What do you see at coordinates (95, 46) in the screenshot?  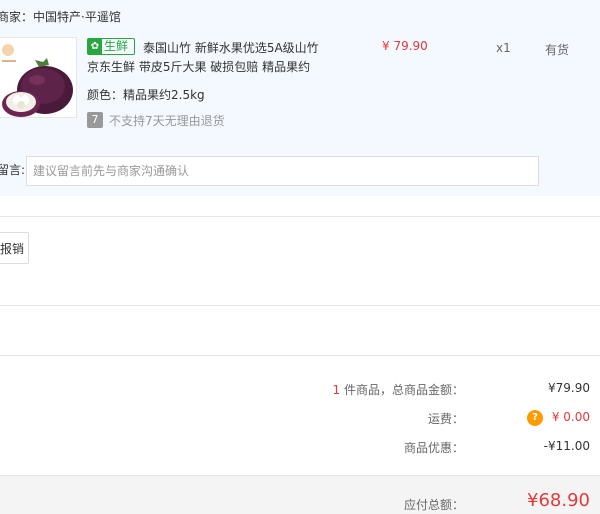 I see `fresh-leaf-icon: ✿` at bounding box center [95, 46].